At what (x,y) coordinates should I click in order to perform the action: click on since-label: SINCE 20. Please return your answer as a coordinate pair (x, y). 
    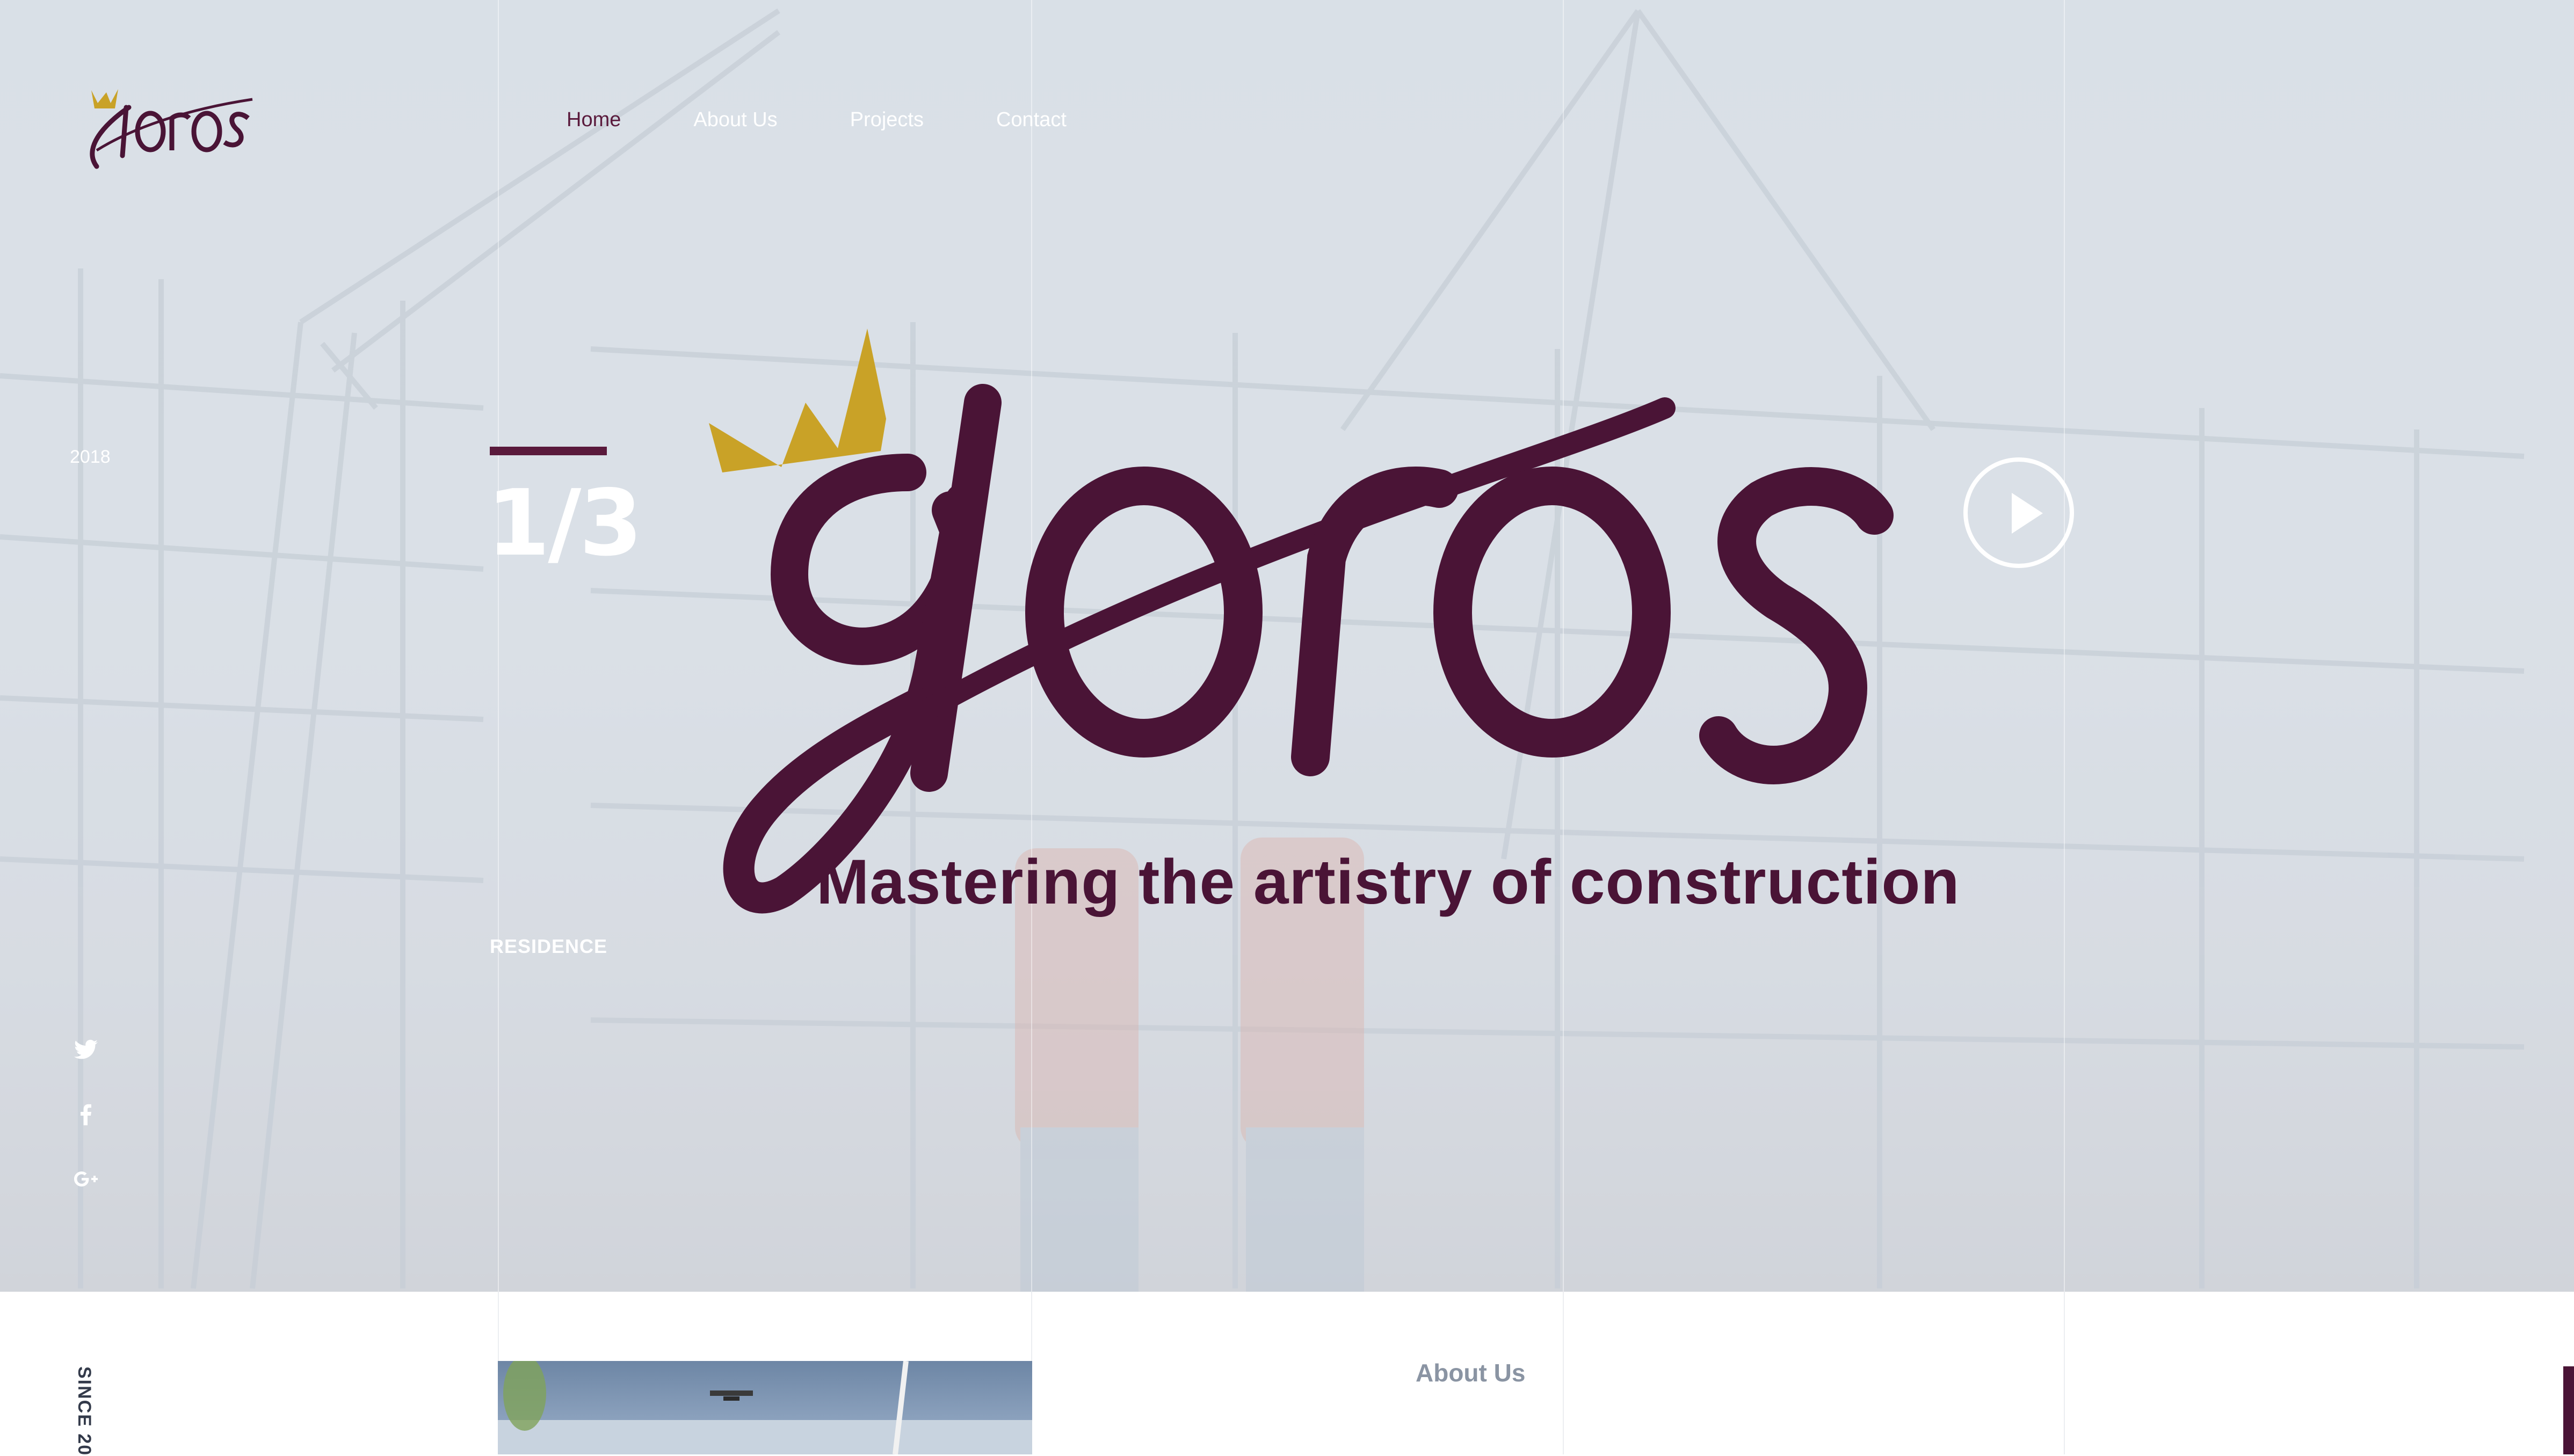
    Looking at the image, I should click on (84, 1411).